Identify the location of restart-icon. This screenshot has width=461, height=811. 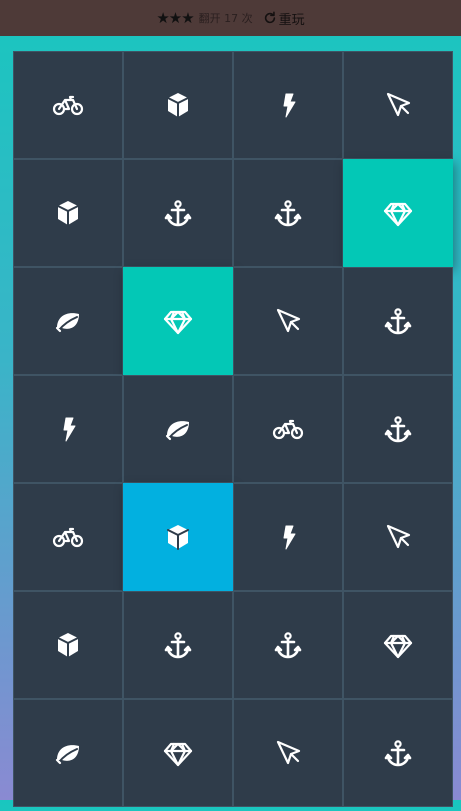
(269, 17).